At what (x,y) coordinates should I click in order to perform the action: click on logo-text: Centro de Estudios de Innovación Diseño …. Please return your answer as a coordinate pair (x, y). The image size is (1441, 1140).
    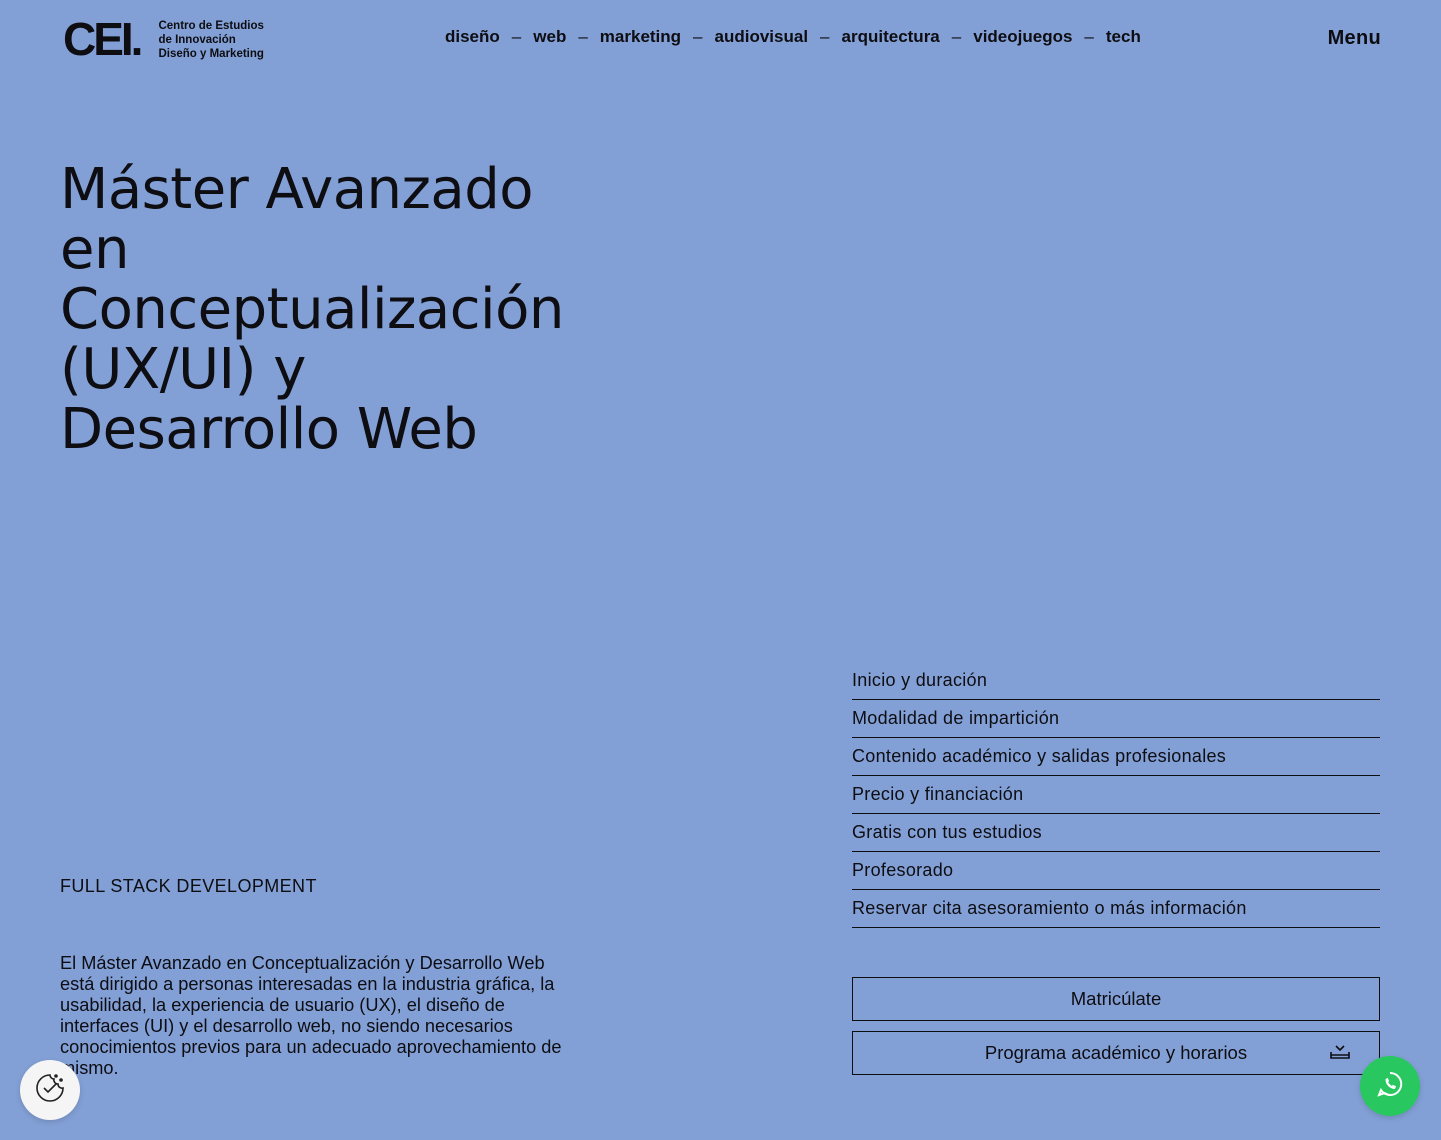
    Looking at the image, I should click on (210, 39).